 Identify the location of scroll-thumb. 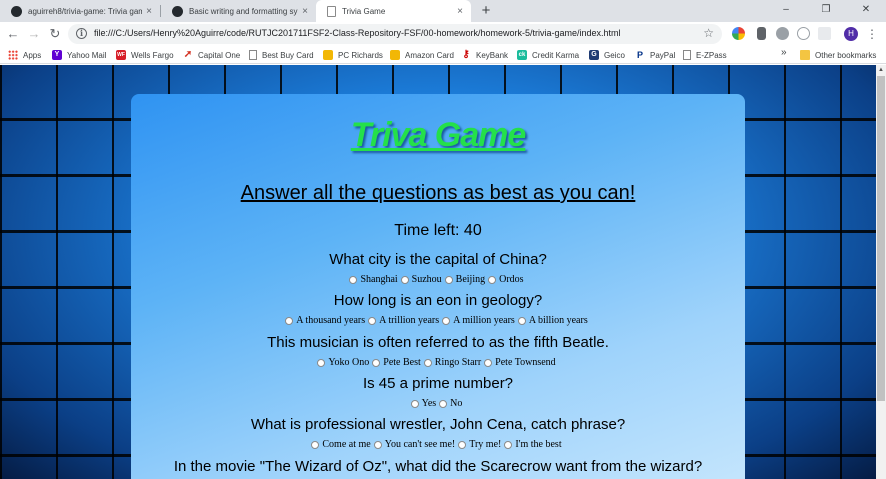
(881, 238).